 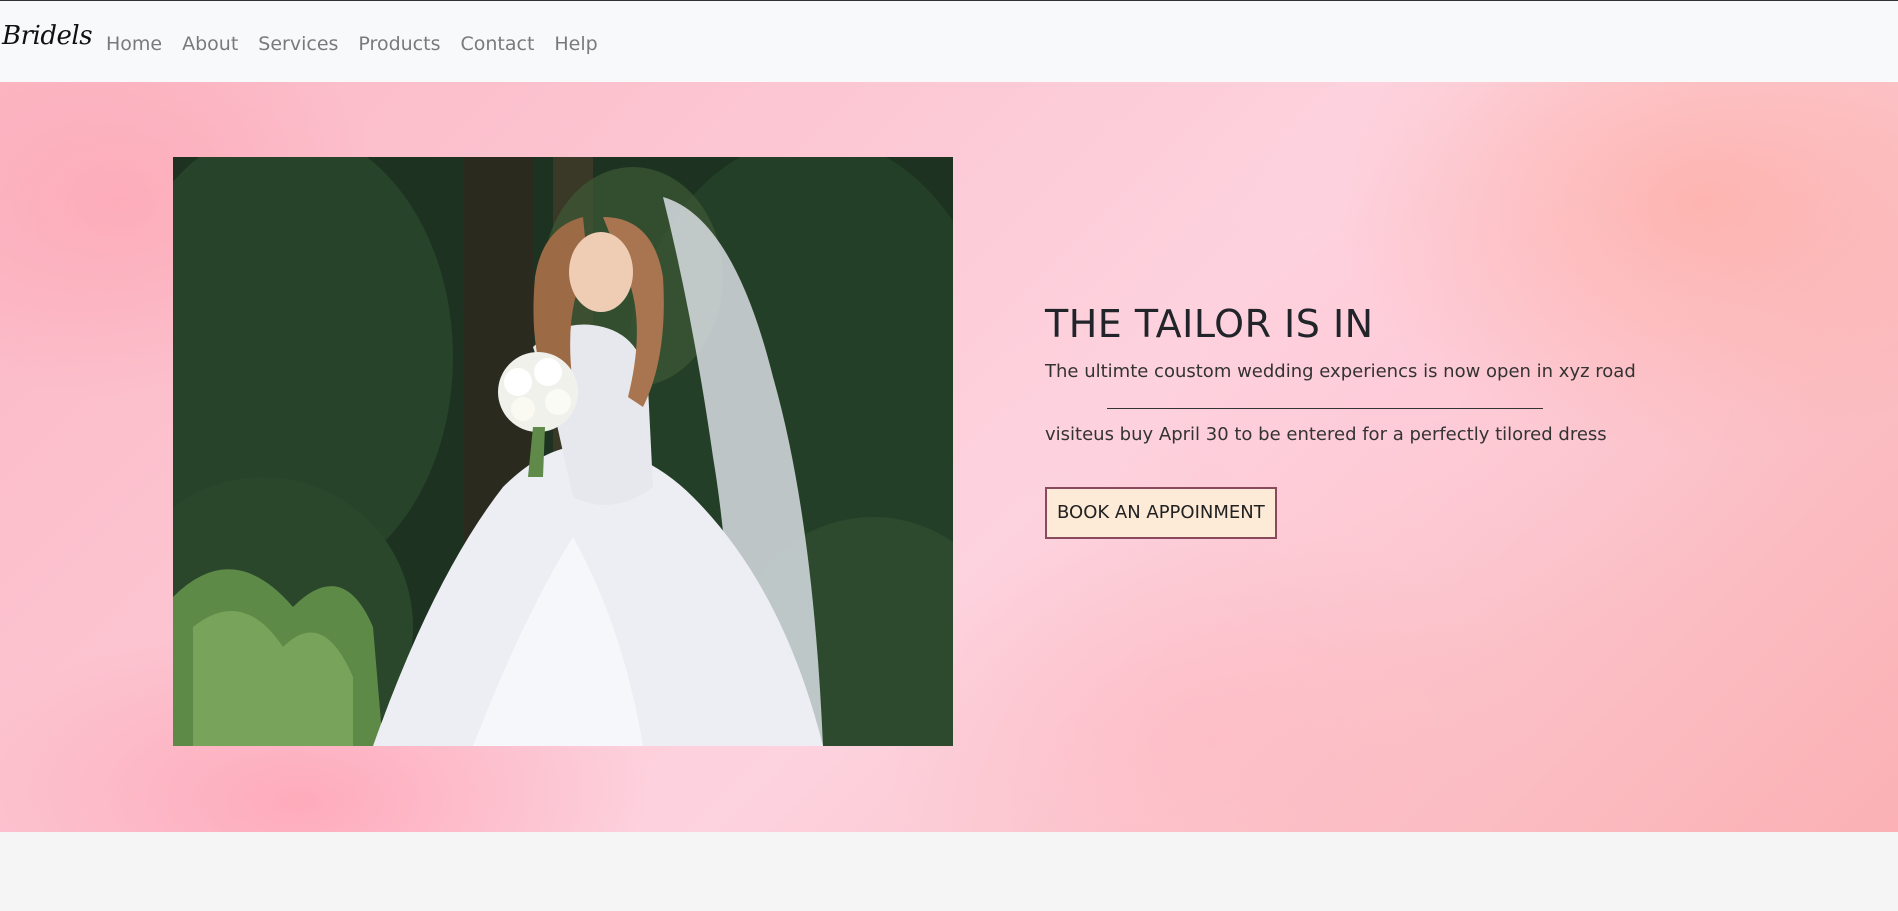 What do you see at coordinates (47, 36) in the screenshot?
I see `brand-logo: Bridels` at bounding box center [47, 36].